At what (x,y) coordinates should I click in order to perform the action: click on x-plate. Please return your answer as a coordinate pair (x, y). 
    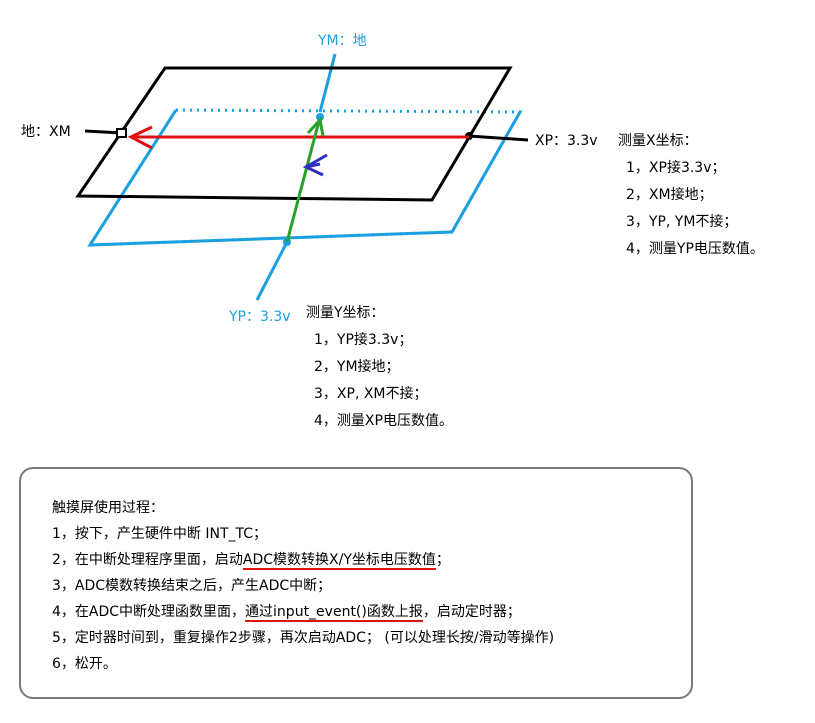
    Looking at the image, I should click on (294, 134).